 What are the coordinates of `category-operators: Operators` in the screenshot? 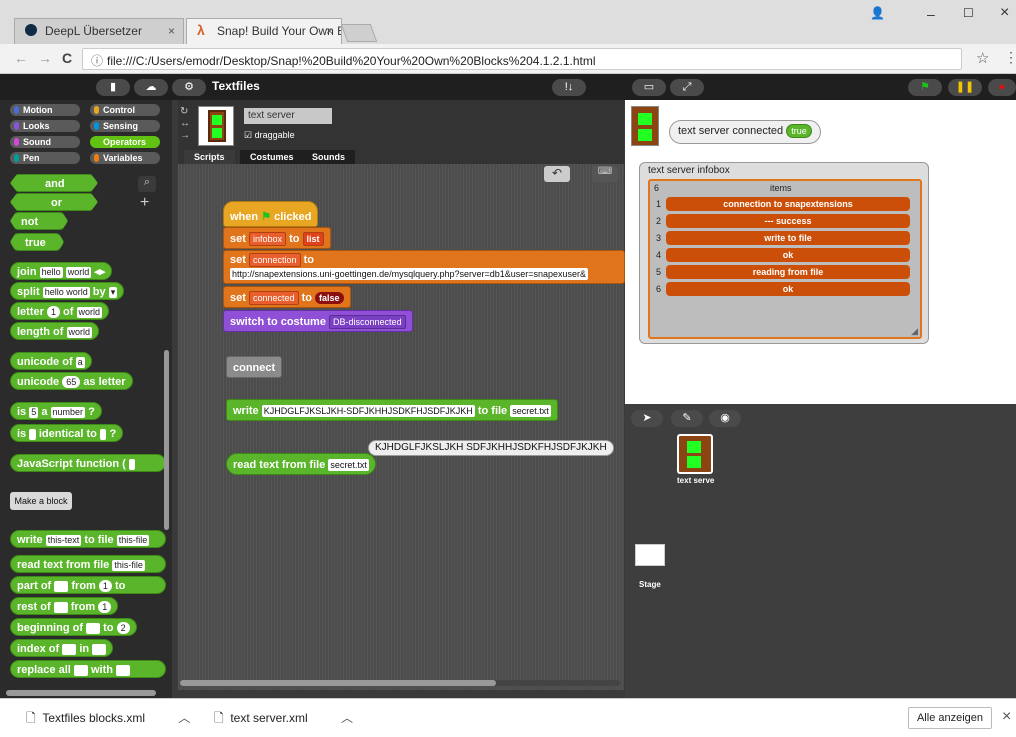 It's located at (125, 142).